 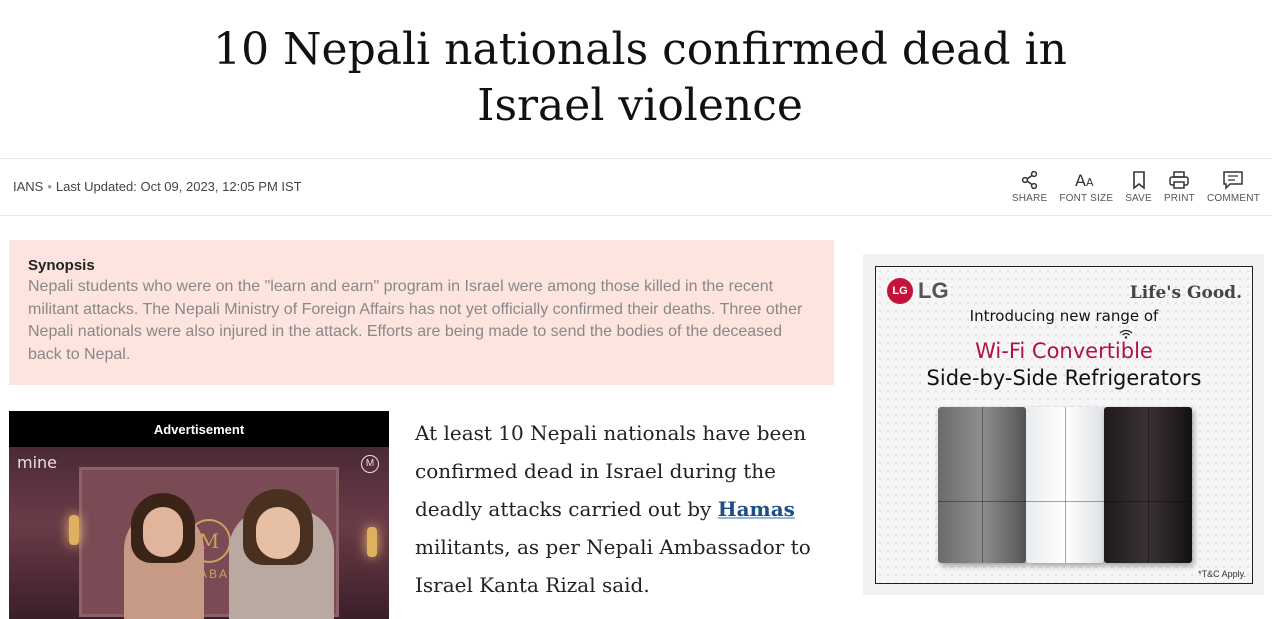 What do you see at coordinates (372, 542) in the screenshot?
I see `lamp-right` at bounding box center [372, 542].